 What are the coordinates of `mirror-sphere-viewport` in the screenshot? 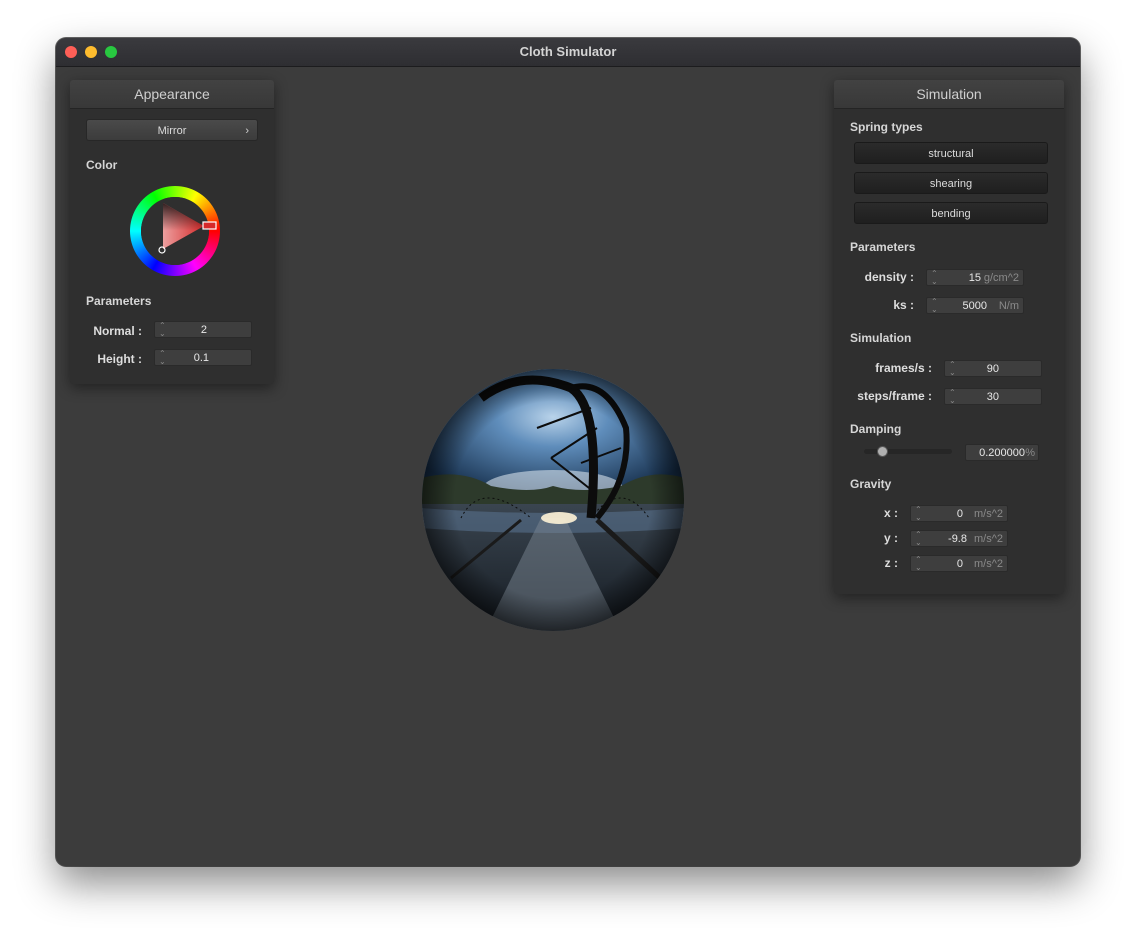 It's located at (553, 500).